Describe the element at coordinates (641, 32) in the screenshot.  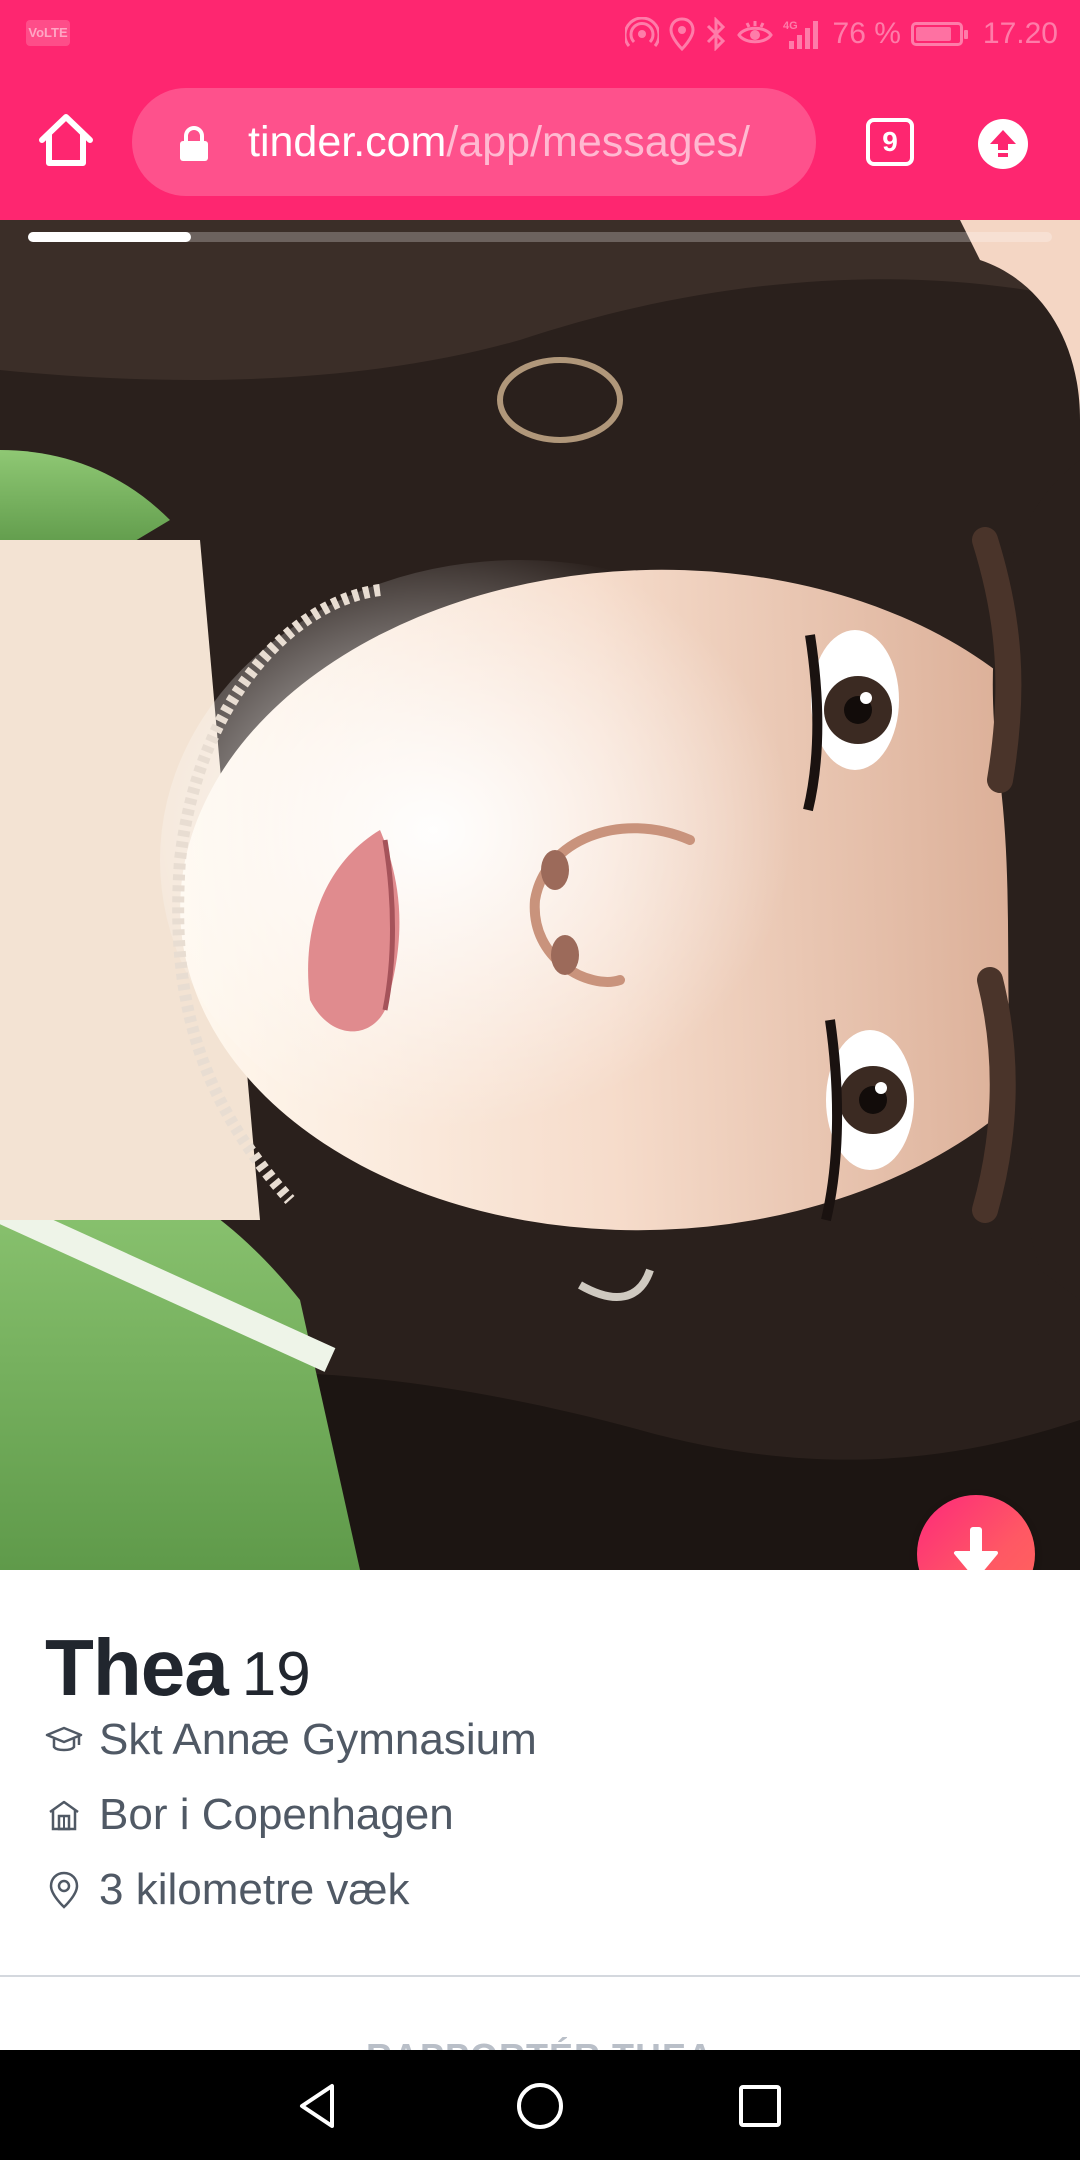
I see `hotspot-icon` at that location.